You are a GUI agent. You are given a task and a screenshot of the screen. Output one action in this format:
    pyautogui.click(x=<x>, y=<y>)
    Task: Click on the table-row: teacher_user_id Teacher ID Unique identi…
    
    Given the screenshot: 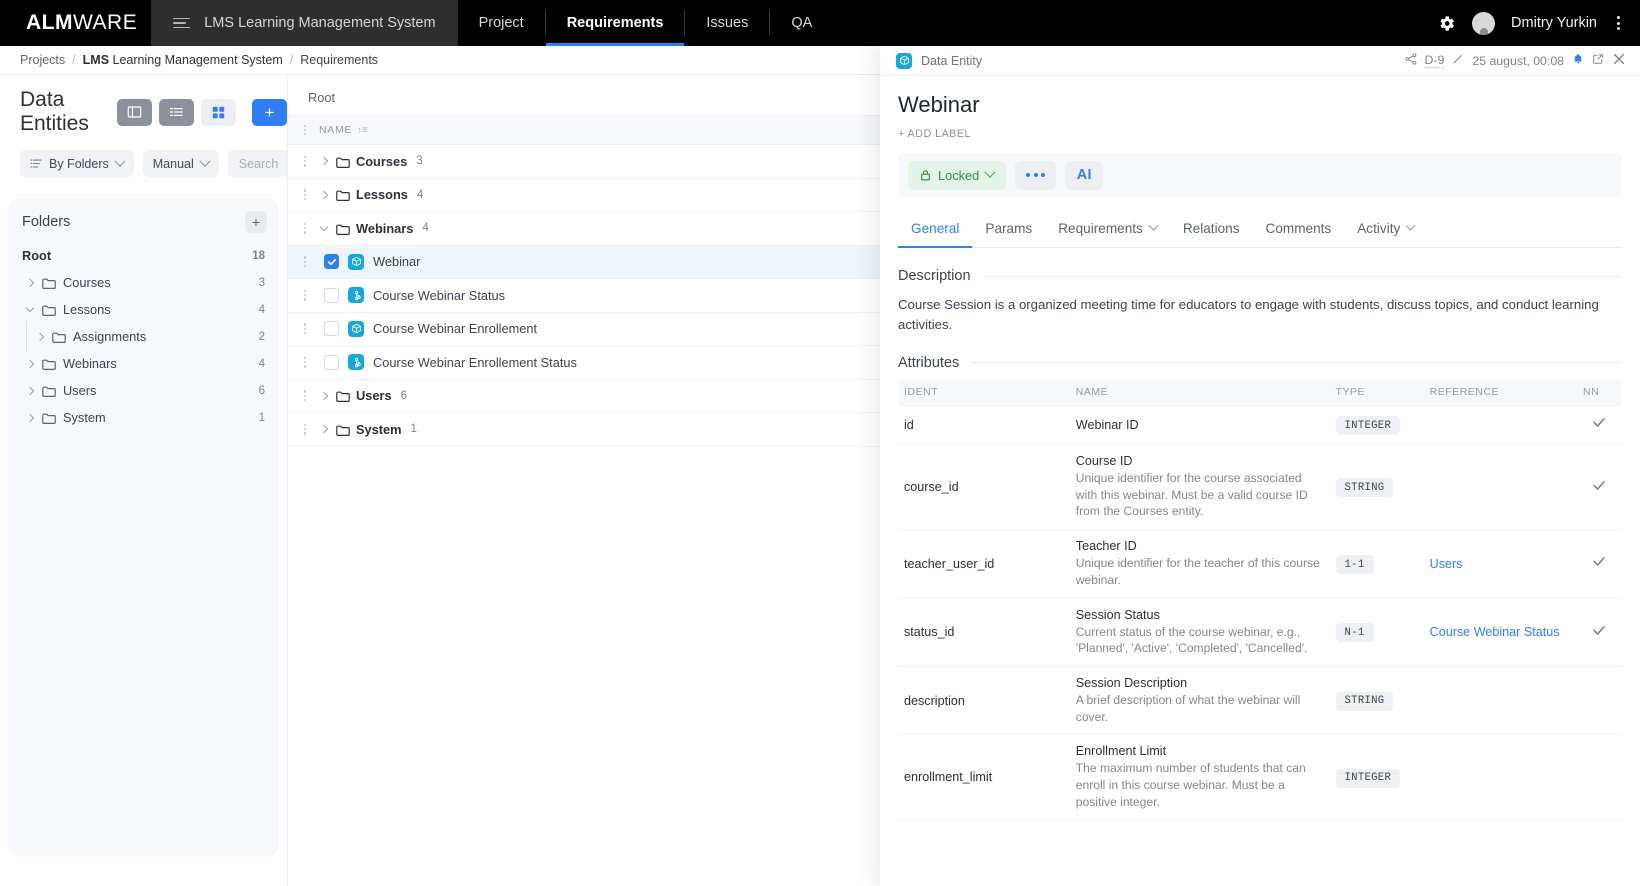 What is the action you would take?
    pyautogui.click(x=1260, y=564)
    